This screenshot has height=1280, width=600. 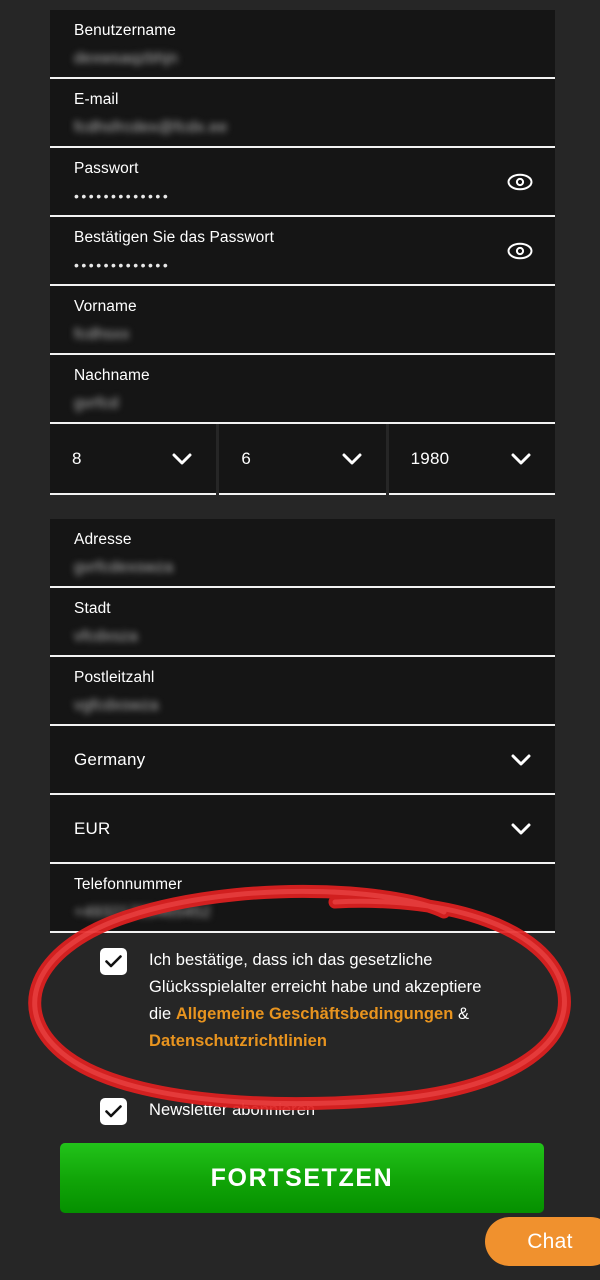 I want to click on chat-button: Chat, so click(x=542, y=1241).